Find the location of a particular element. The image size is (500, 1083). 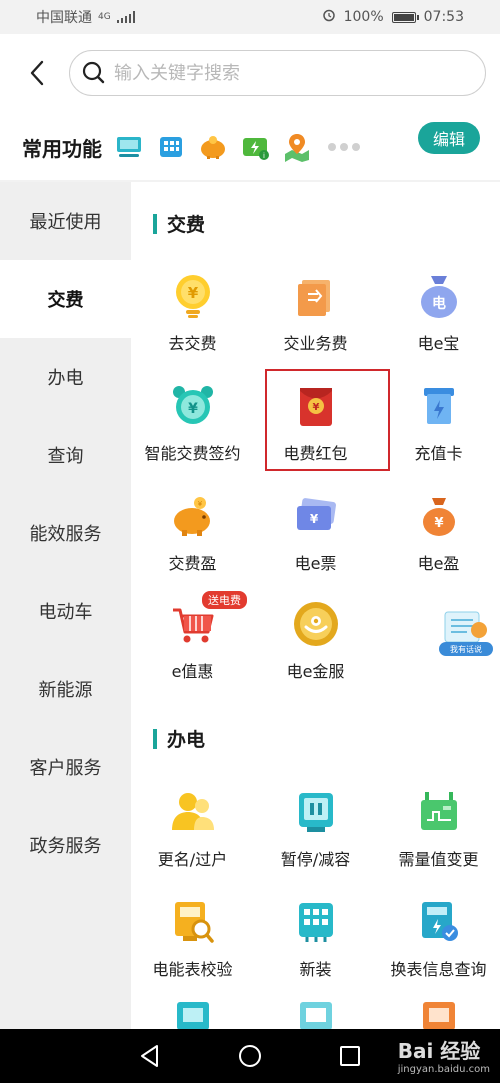

more-dots-icon is located at coordinates (344, 147).